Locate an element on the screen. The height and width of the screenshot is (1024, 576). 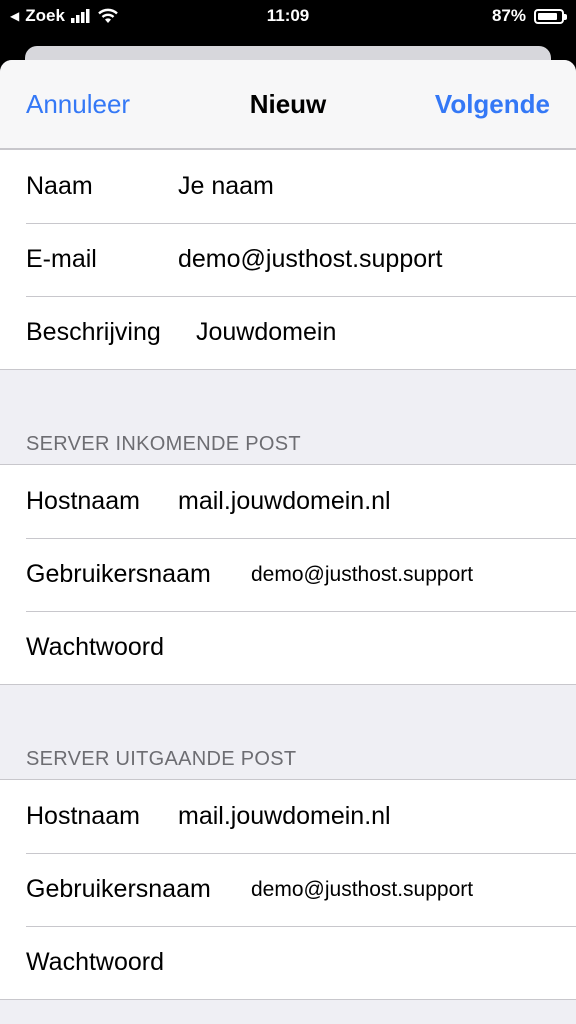
outgoing-server-header: SERVER UITGAANDE POST is located at coordinates (161, 759).